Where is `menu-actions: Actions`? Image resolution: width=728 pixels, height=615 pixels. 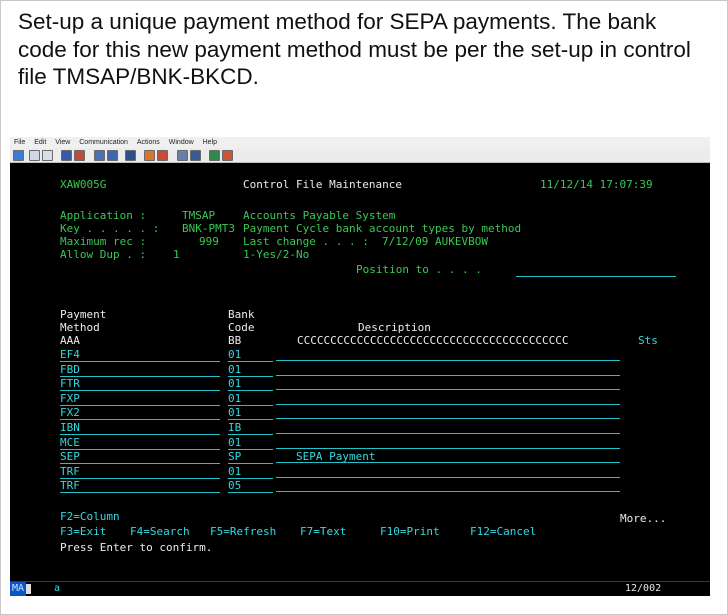
menu-actions: Actions is located at coordinates (148, 142).